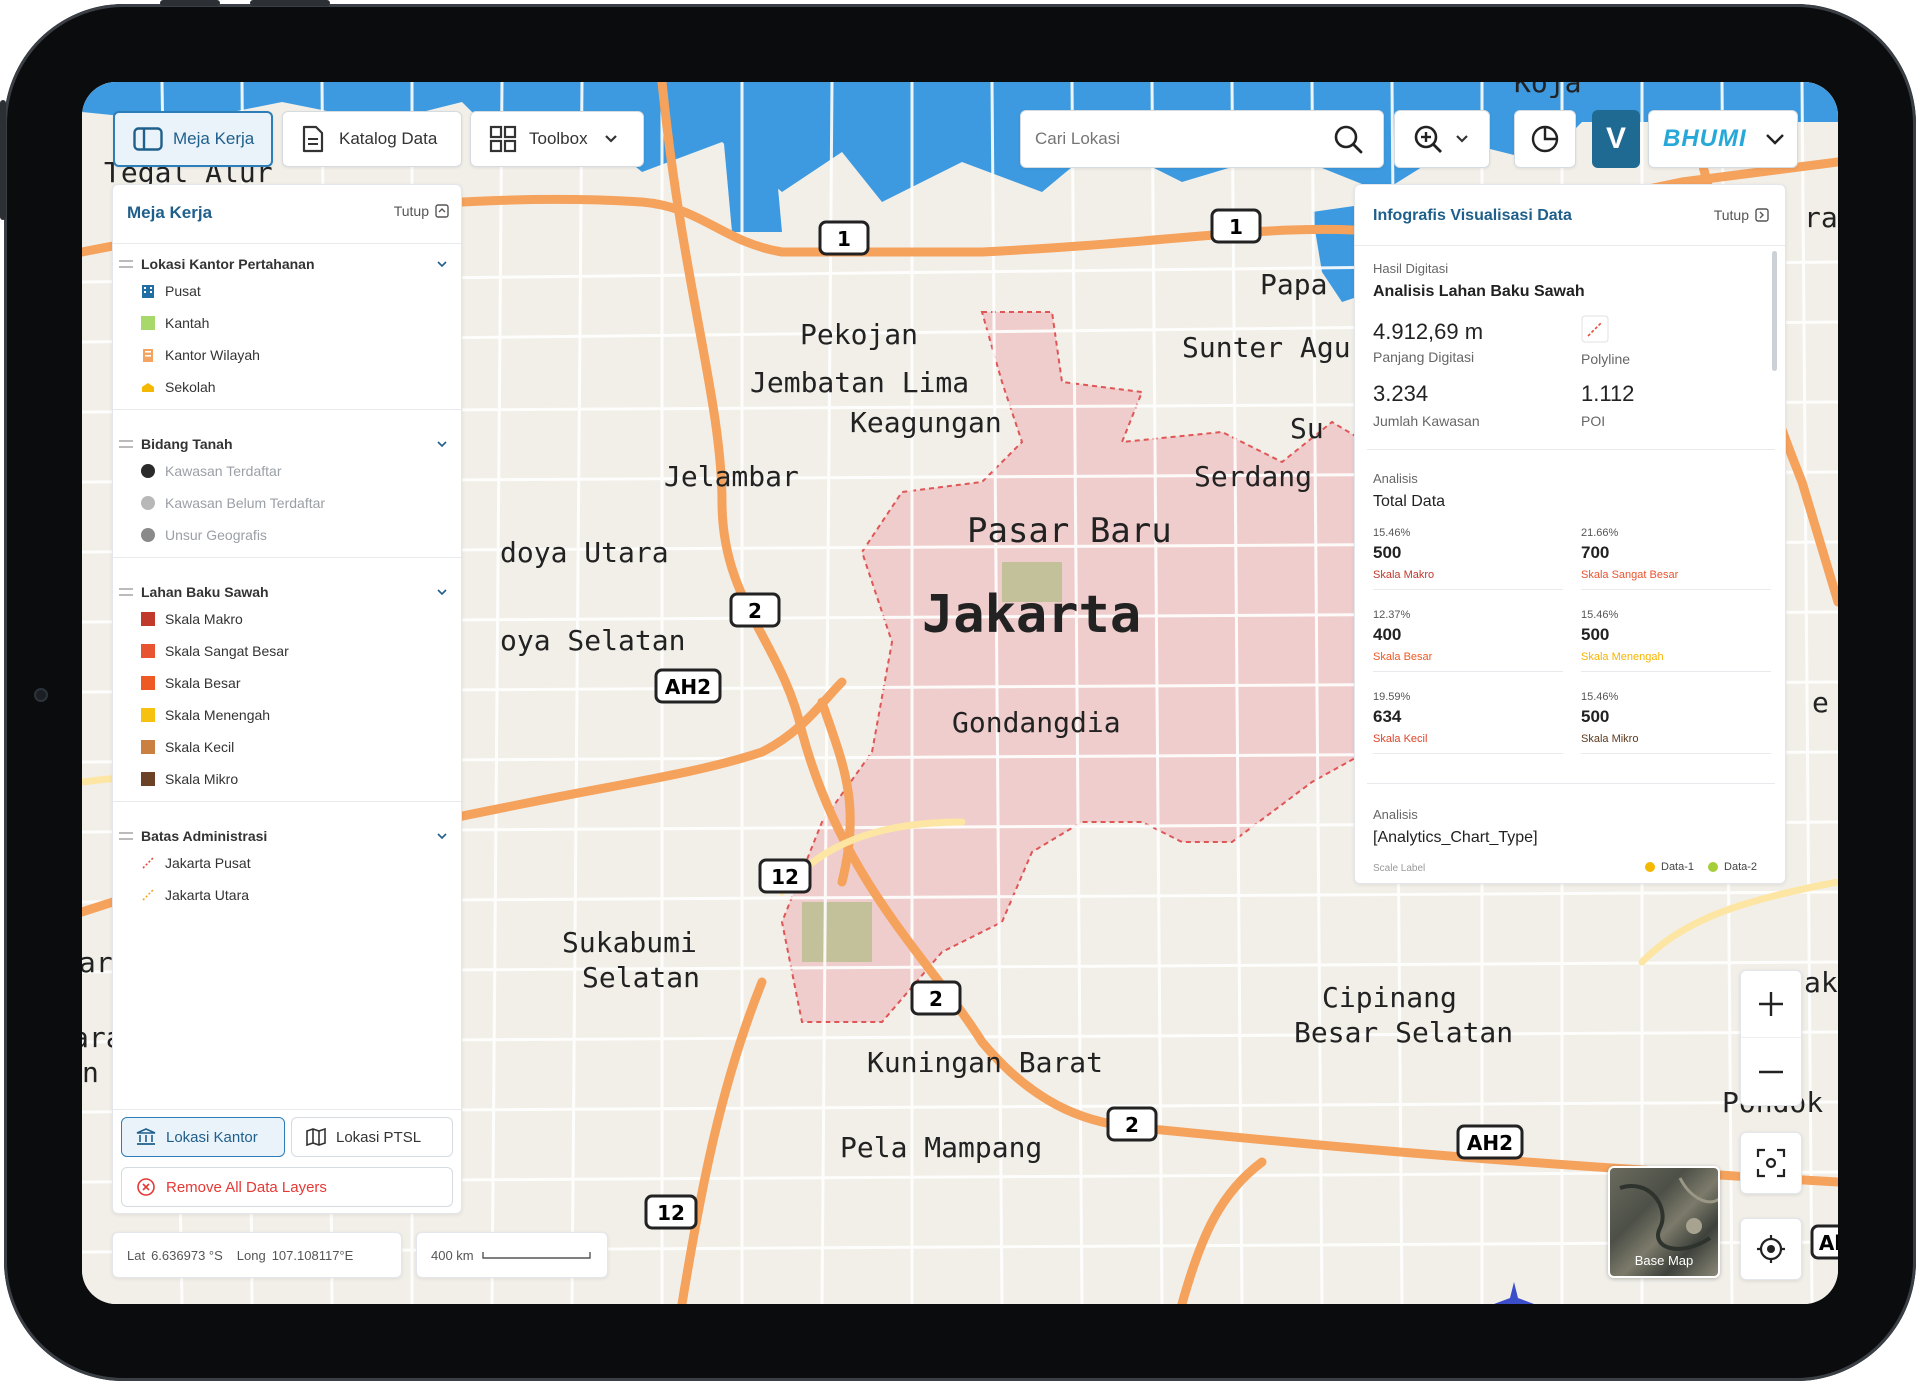  Describe the element at coordinates (1180, 139) in the screenshot. I see `search-input` at that location.